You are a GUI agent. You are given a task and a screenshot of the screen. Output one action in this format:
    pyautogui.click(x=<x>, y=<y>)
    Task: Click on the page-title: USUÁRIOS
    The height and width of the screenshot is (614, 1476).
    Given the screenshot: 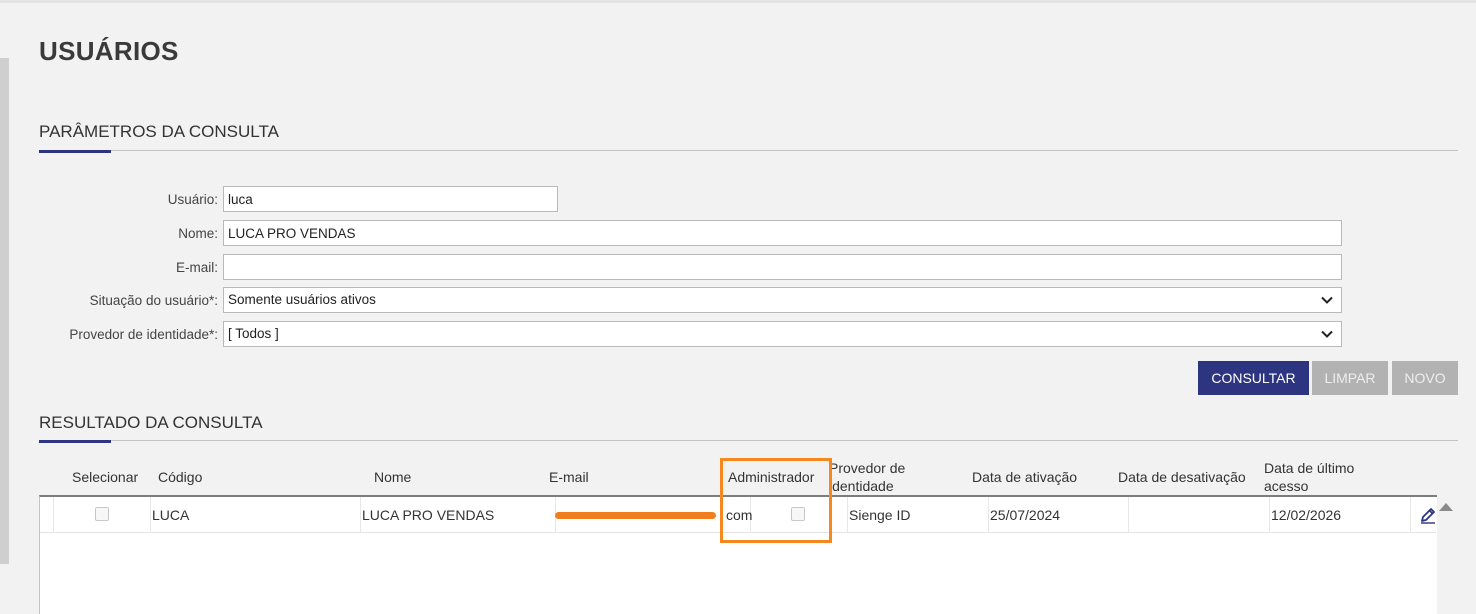 What is the action you would take?
    pyautogui.click(x=109, y=51)
    